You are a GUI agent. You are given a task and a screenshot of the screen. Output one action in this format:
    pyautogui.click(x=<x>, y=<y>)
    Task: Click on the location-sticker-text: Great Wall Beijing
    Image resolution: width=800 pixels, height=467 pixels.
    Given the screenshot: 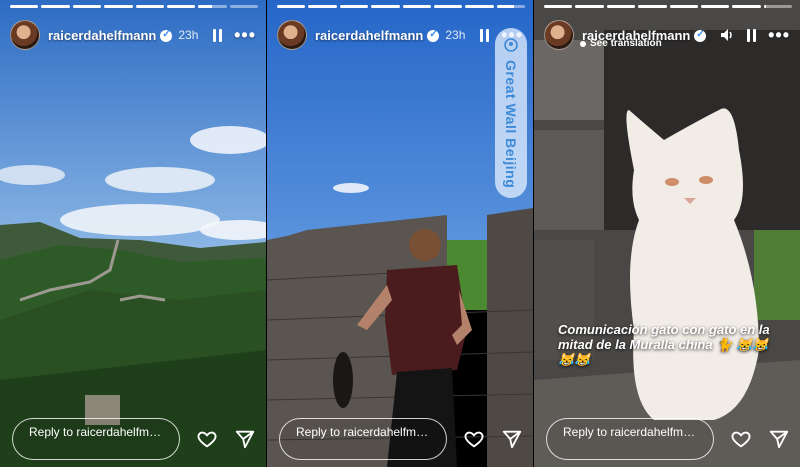 What is the action you would take?
    pyautogui.click(x=511, y=124)
    